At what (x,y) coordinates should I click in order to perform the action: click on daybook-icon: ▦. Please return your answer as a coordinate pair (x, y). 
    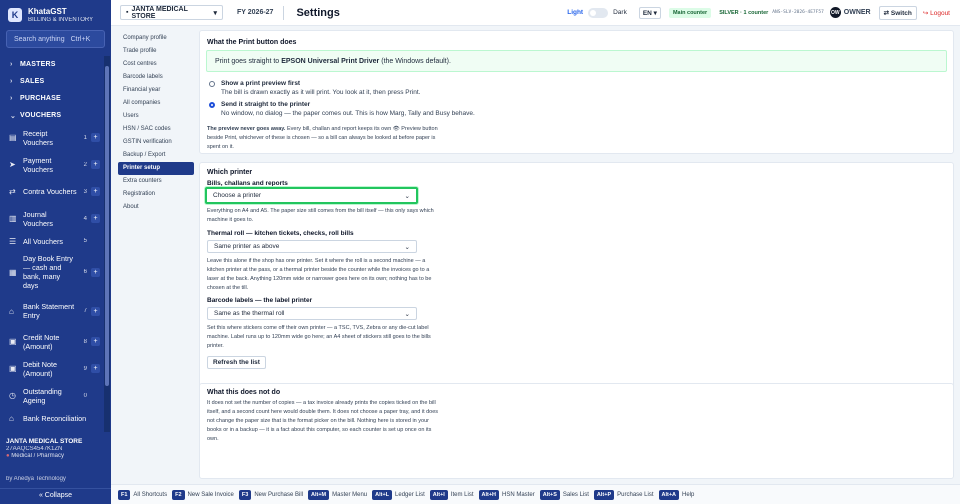
    Looking at the image, I should click on (13, 272).